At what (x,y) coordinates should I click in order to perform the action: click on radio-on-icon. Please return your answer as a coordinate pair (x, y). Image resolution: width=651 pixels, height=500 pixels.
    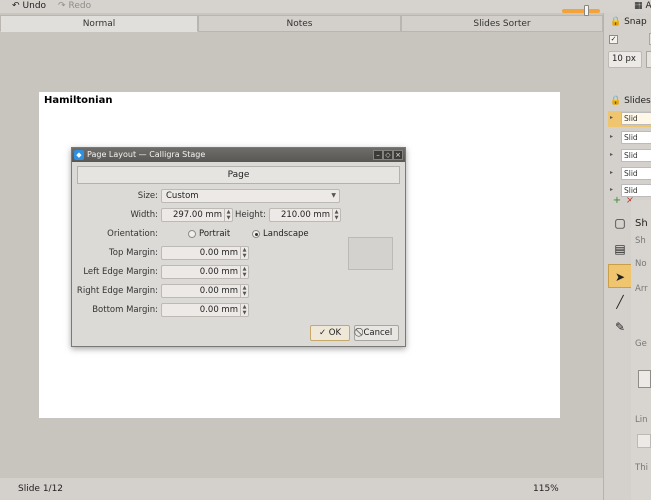
    Looking at the image, I should click on (256, 234).